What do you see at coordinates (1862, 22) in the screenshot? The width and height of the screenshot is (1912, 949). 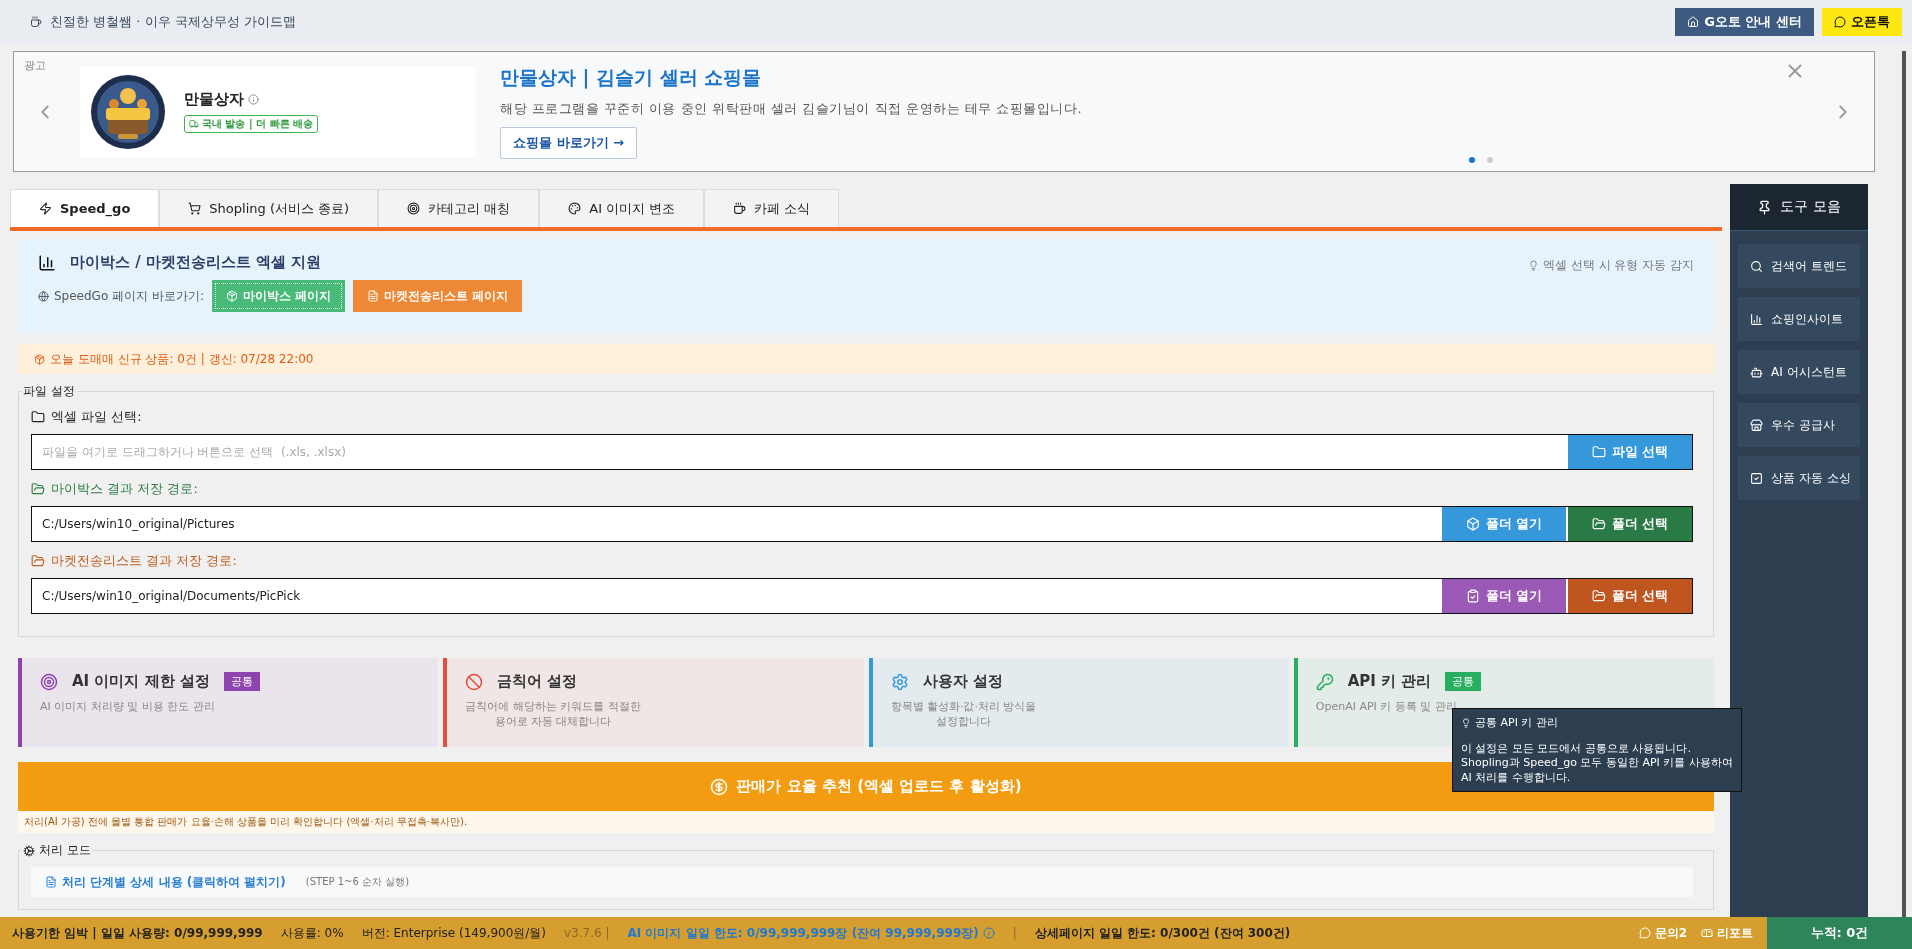 I see `top-bar-button: 오픈톡` at bounding box center [1862, 22].